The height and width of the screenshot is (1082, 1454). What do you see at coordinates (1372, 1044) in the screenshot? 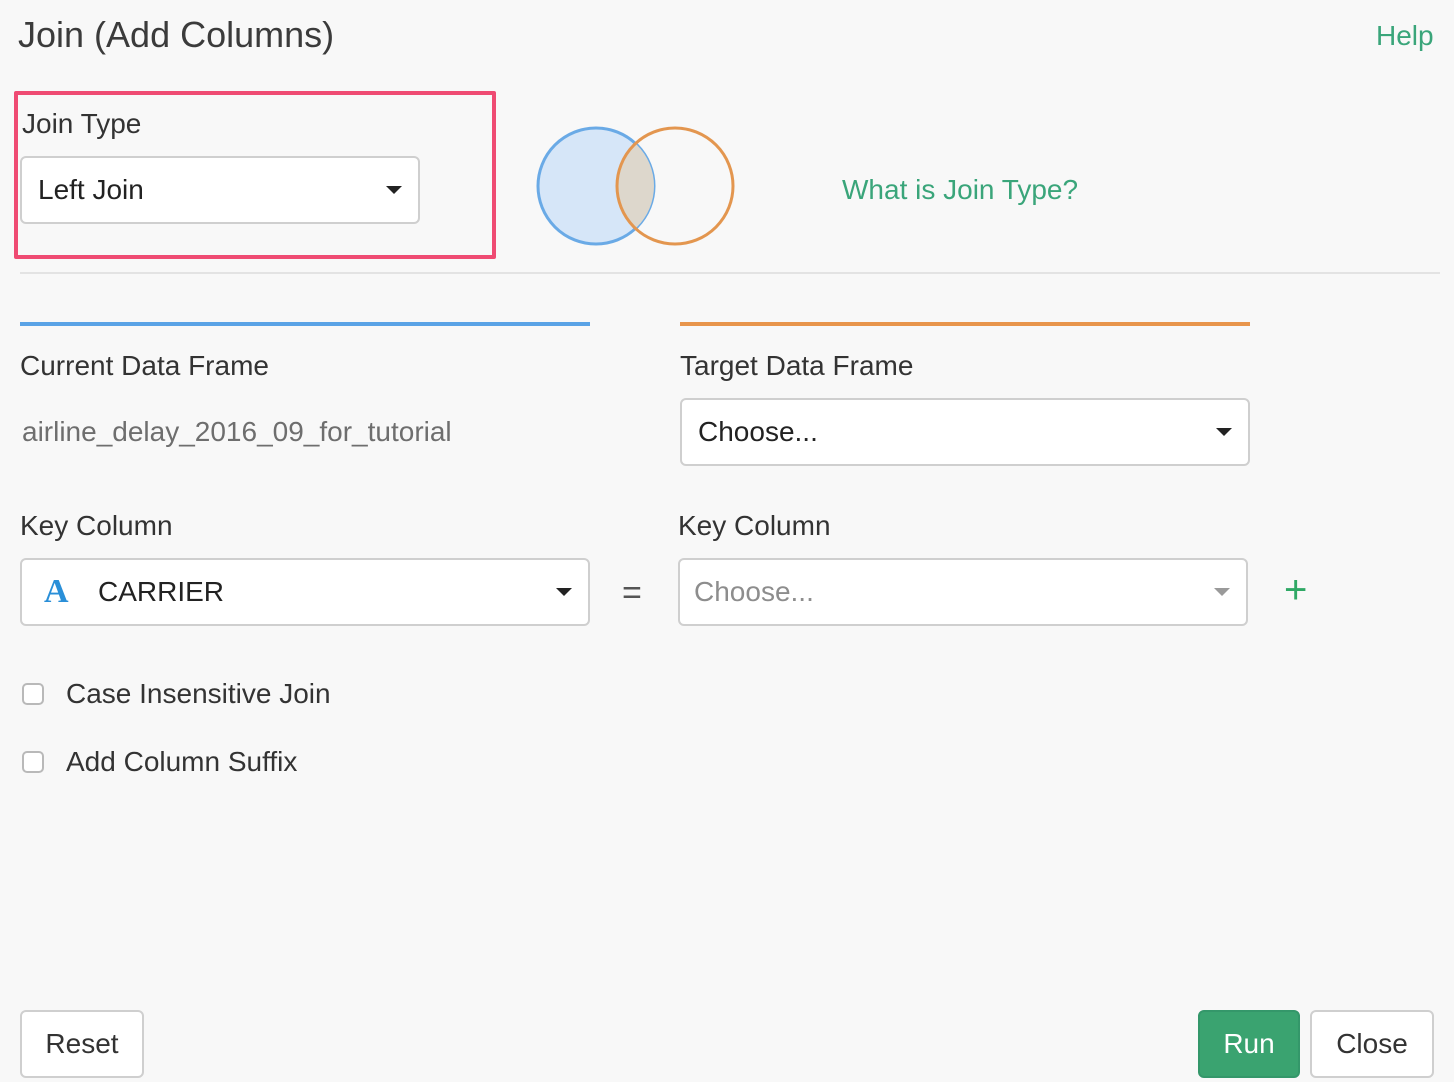
I see `close-button: Close` at bounding box center [1372, 1044].